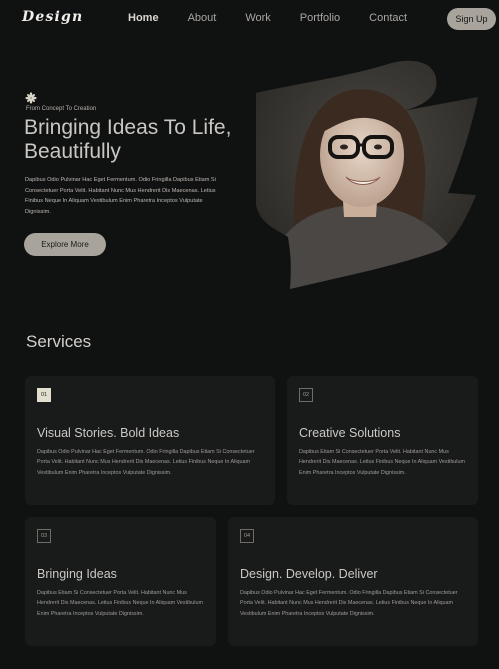  I want to click on asterisk-flower-icon, so click(31, 98).